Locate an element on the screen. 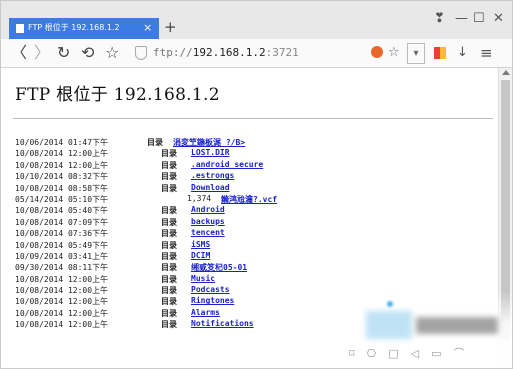 The image size is (513, 369). entry-link: Podcasts is located at coordinates (210, 289).